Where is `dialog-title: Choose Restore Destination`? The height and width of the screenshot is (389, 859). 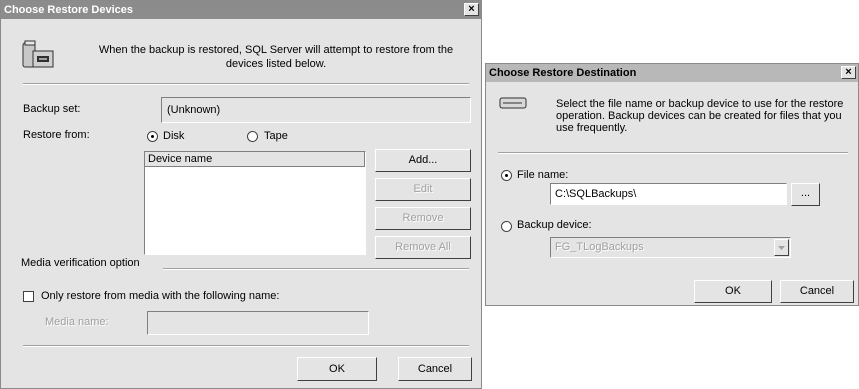
dialog-title: Choose Restore Destination is located at coordinates (563, 73).